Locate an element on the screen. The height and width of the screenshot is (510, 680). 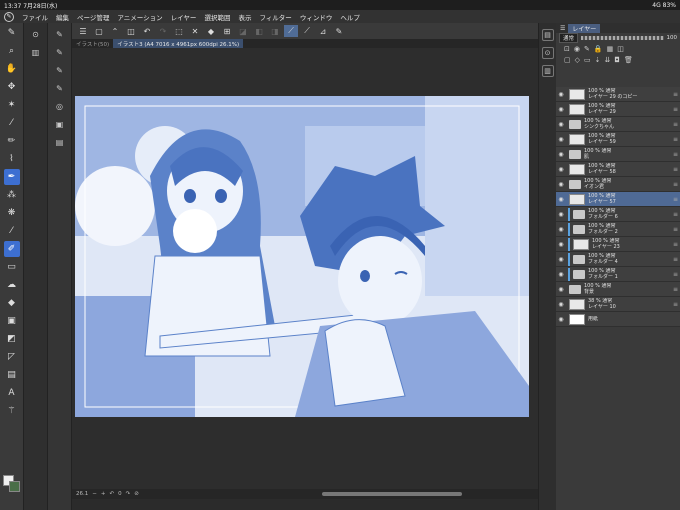
zoom-in-icon: + is located at coordinates (103, 494).